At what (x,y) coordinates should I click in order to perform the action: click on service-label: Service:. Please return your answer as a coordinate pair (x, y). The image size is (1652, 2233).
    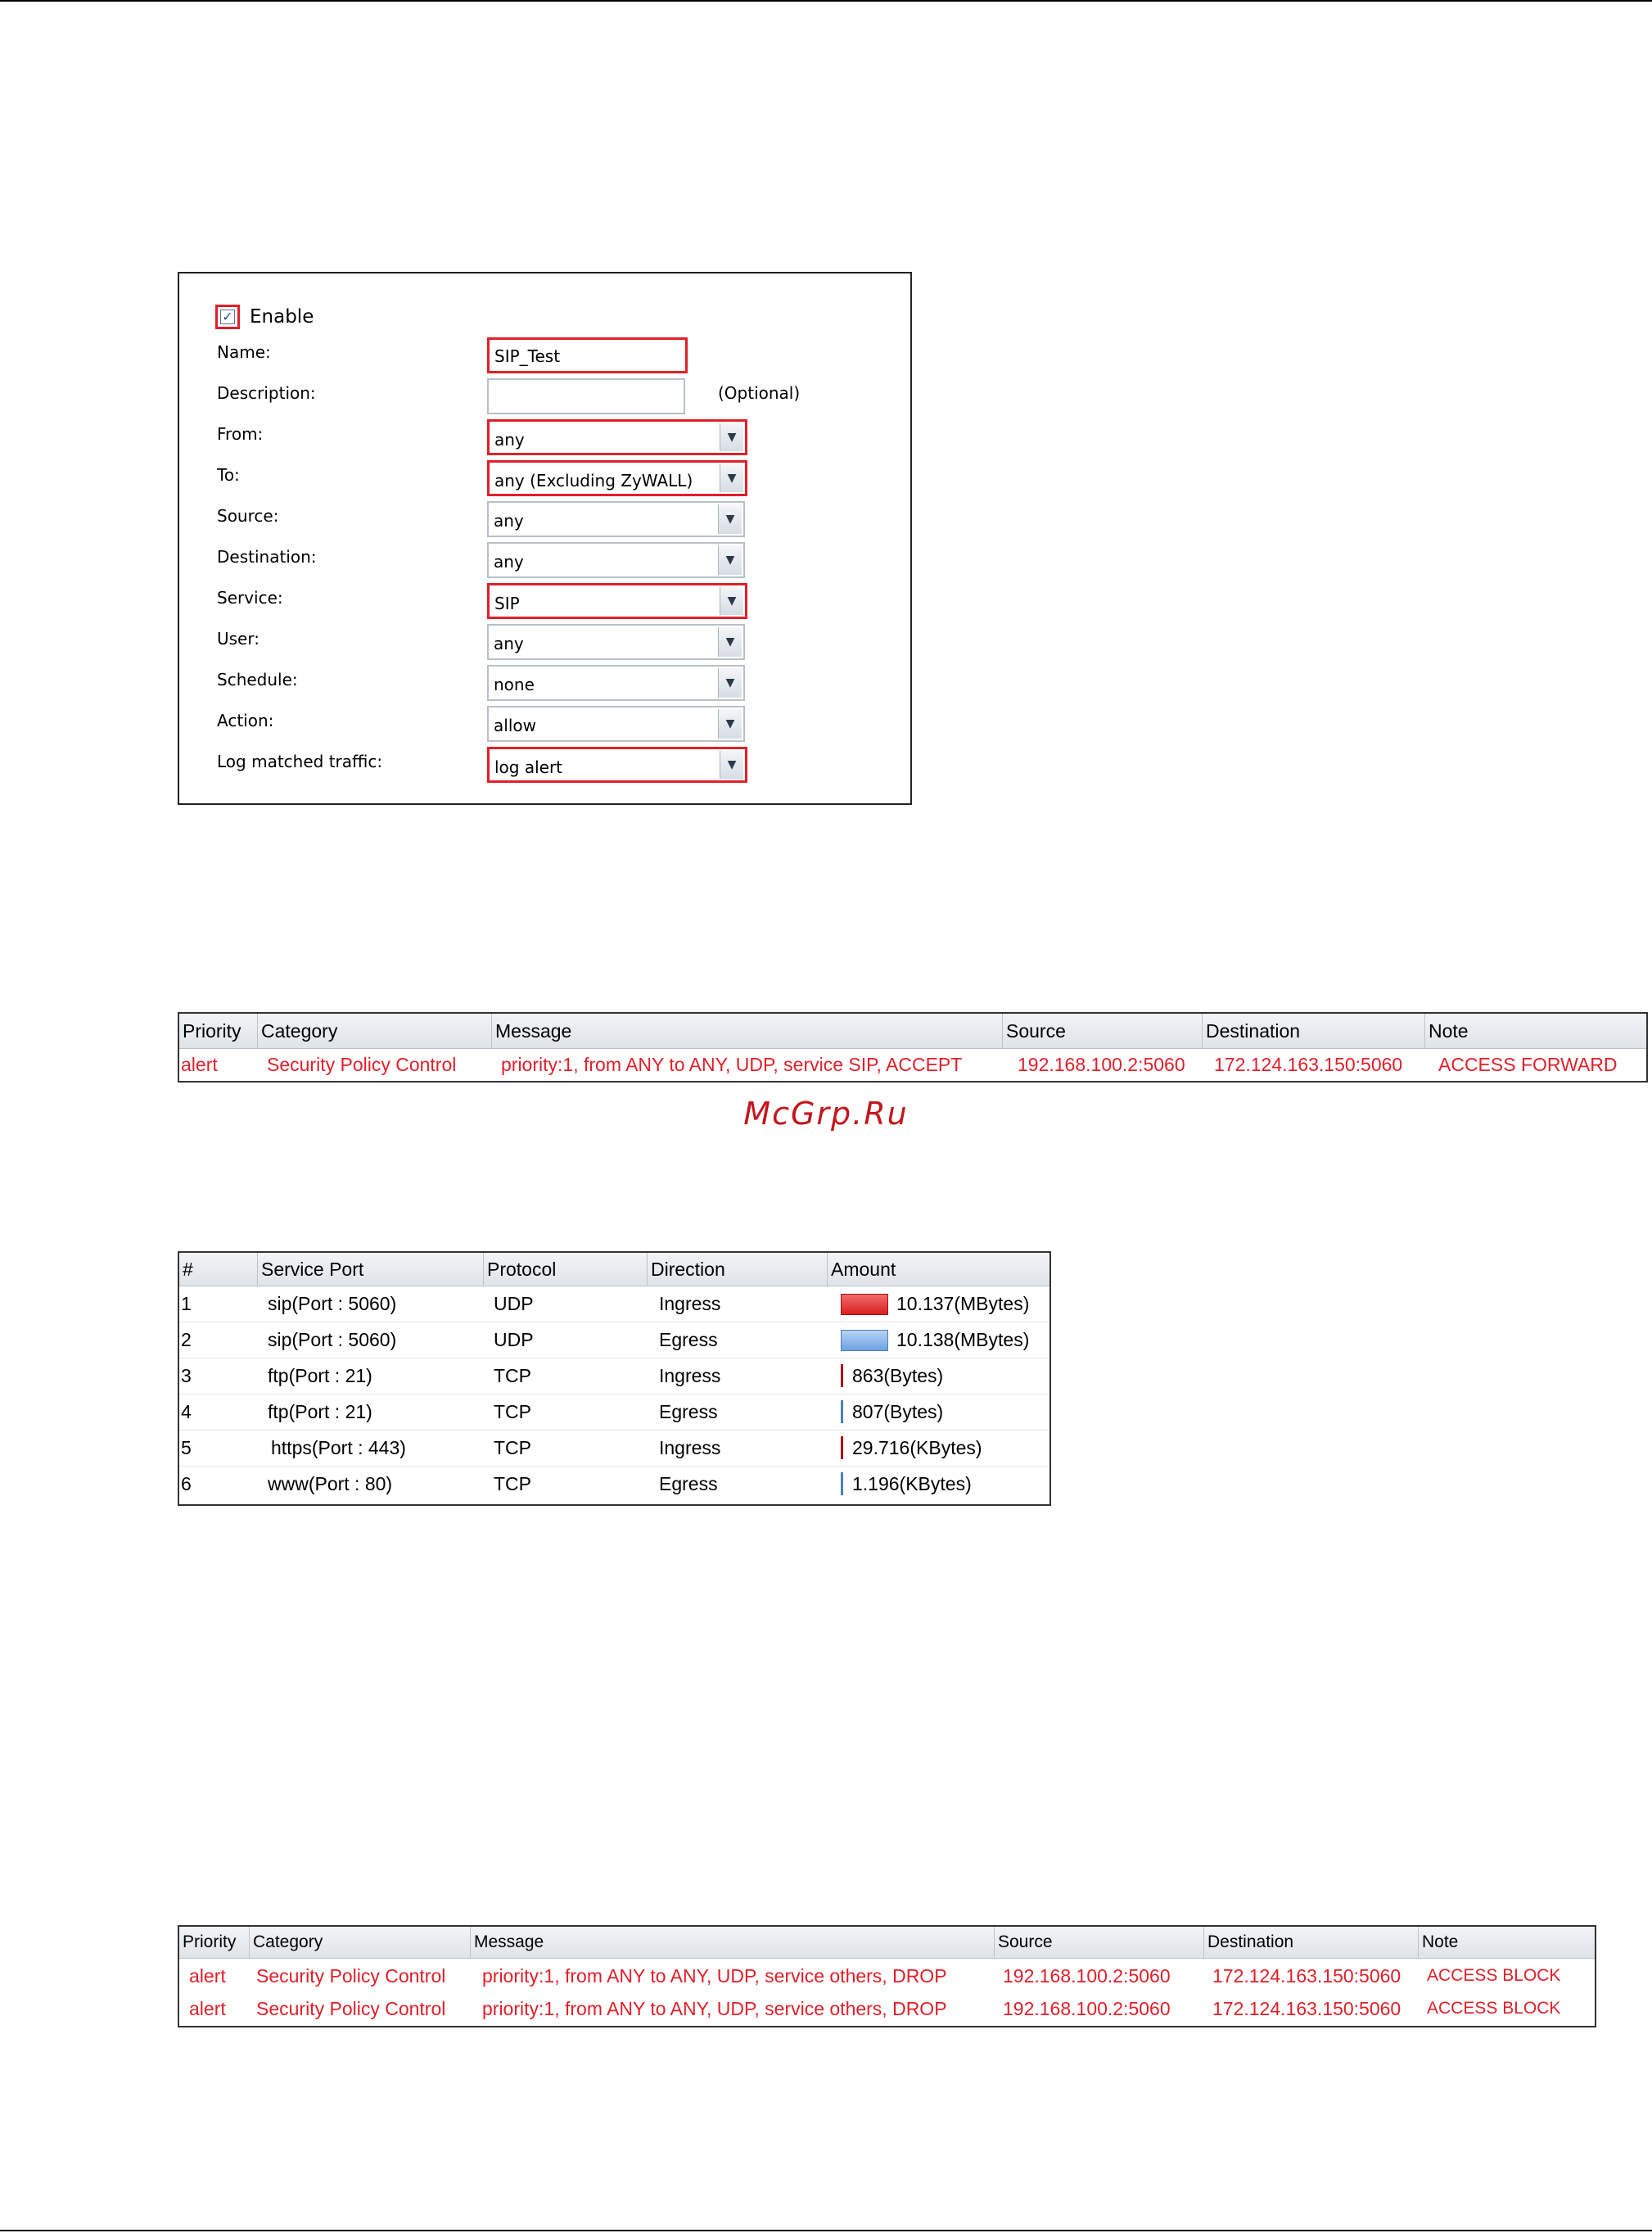
    Looking at the image, I should click on (250, 598).